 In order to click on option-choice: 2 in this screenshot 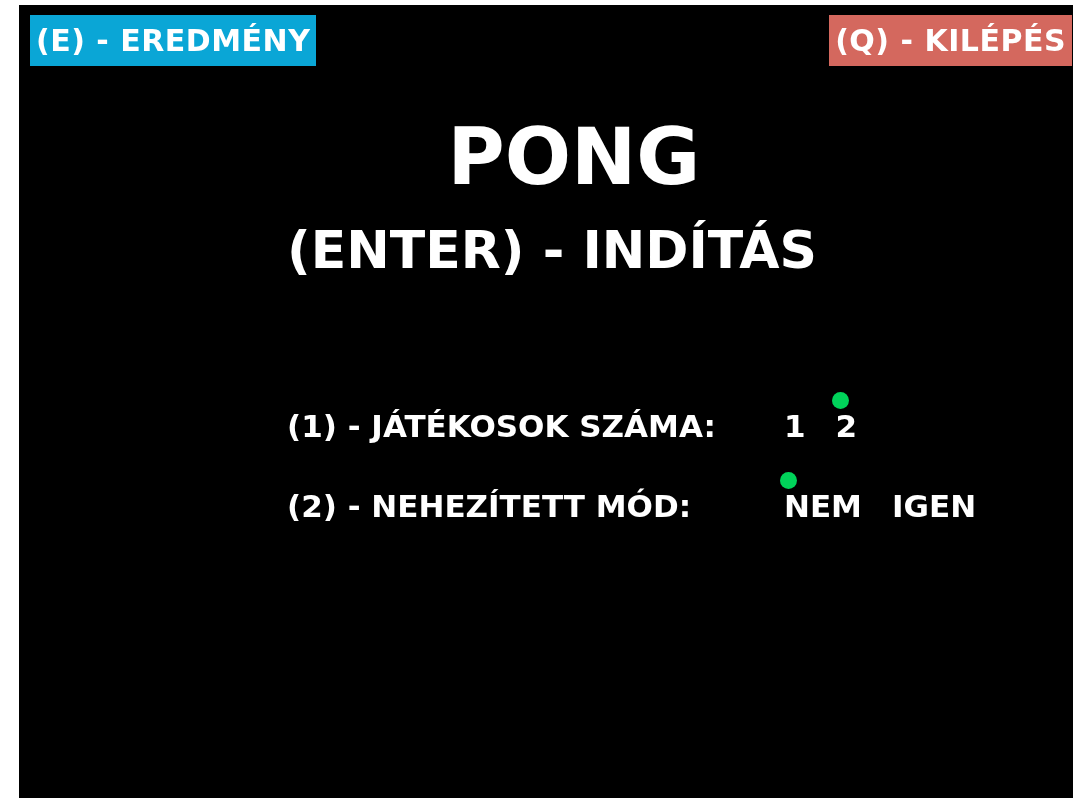, I will do `click(846, 426)`.